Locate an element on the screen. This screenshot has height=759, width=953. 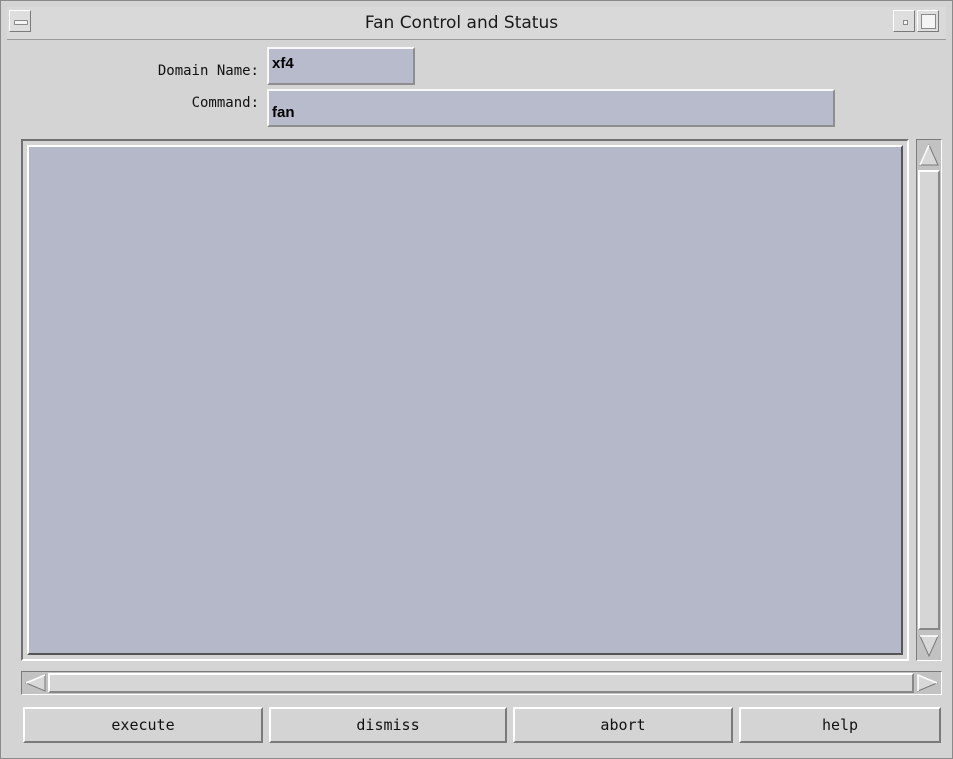
horizontal-scrollbar is located at coordinates (481, 683).